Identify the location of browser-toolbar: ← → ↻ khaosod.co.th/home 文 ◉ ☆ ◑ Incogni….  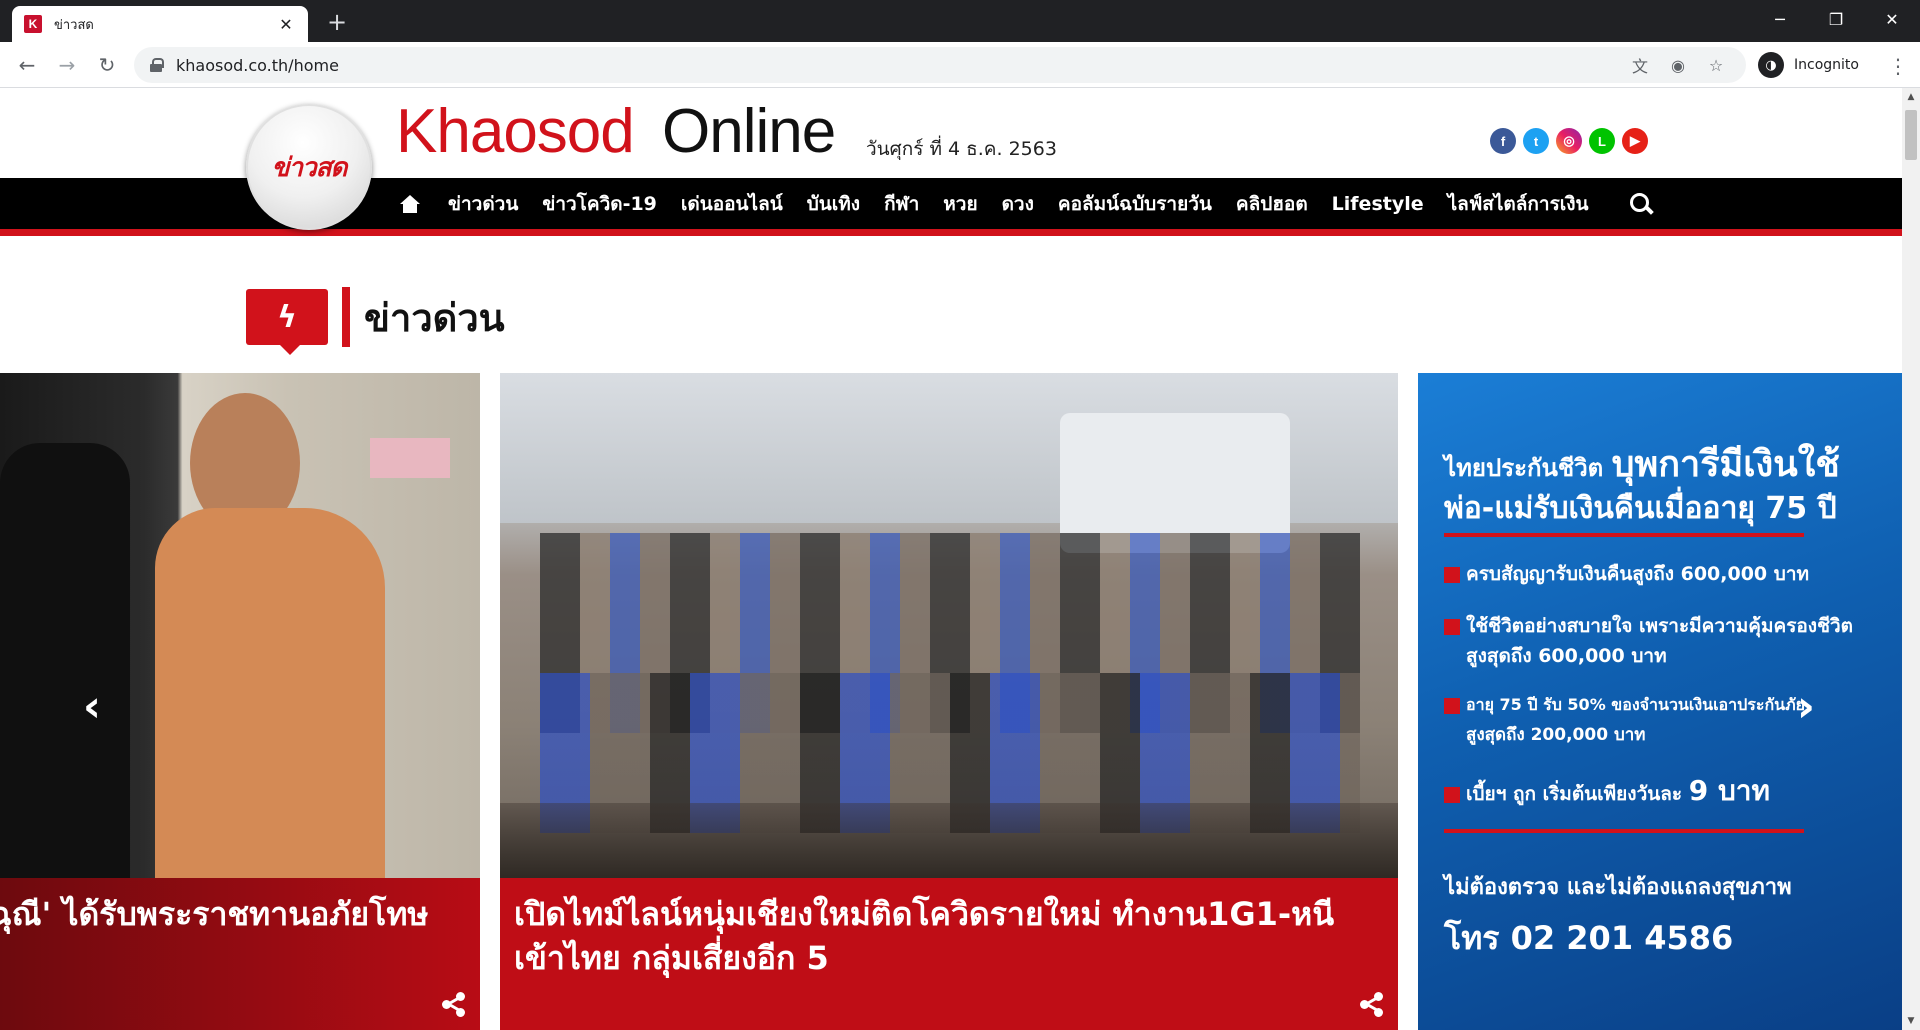
(960, 65).